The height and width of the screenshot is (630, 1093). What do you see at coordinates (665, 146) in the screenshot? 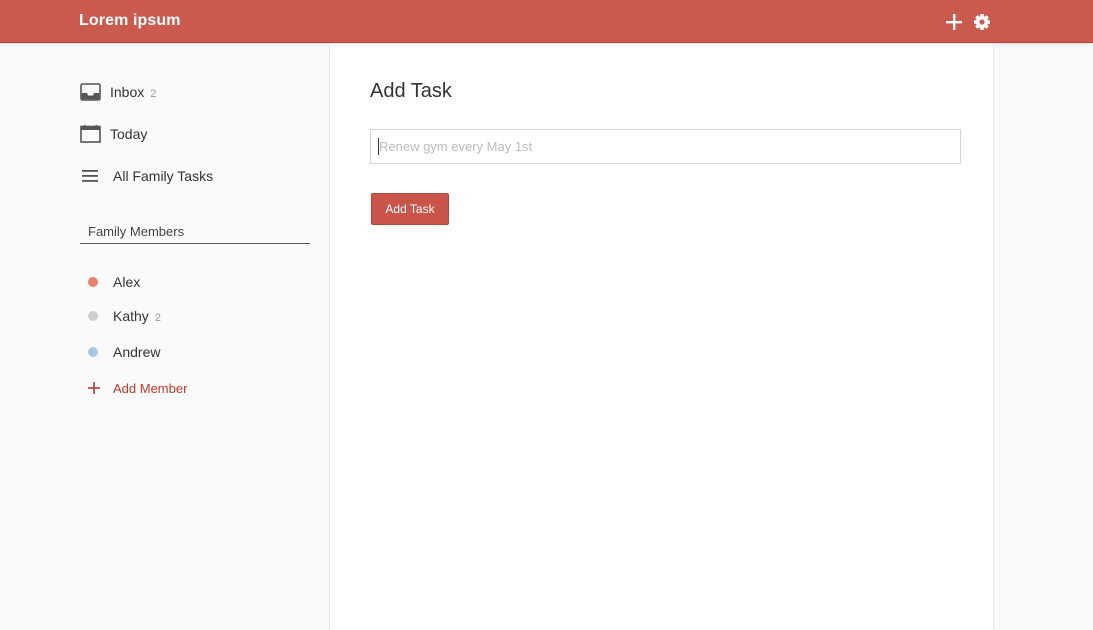
I see `task-input` at bounding box center [665, 146].